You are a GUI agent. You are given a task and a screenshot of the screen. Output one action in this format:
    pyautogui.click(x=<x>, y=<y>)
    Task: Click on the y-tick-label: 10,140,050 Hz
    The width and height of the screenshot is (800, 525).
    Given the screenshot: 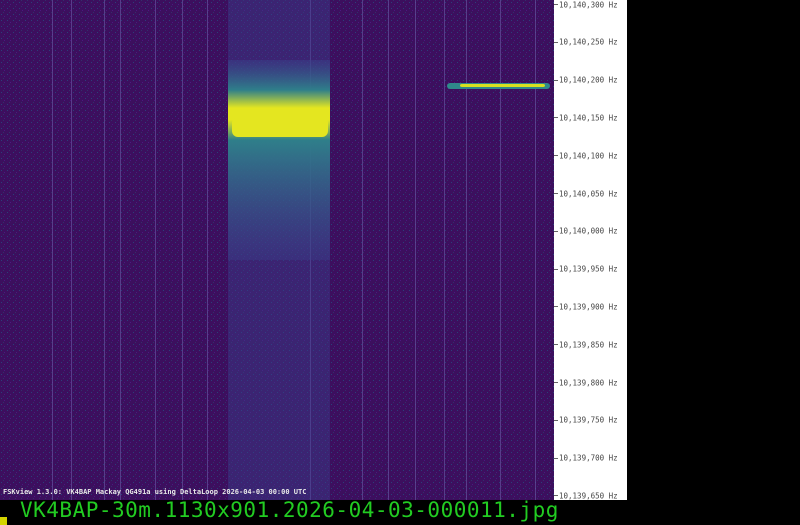 What is the action you would take?
    pyautogui.click(x=588, y=193)
    